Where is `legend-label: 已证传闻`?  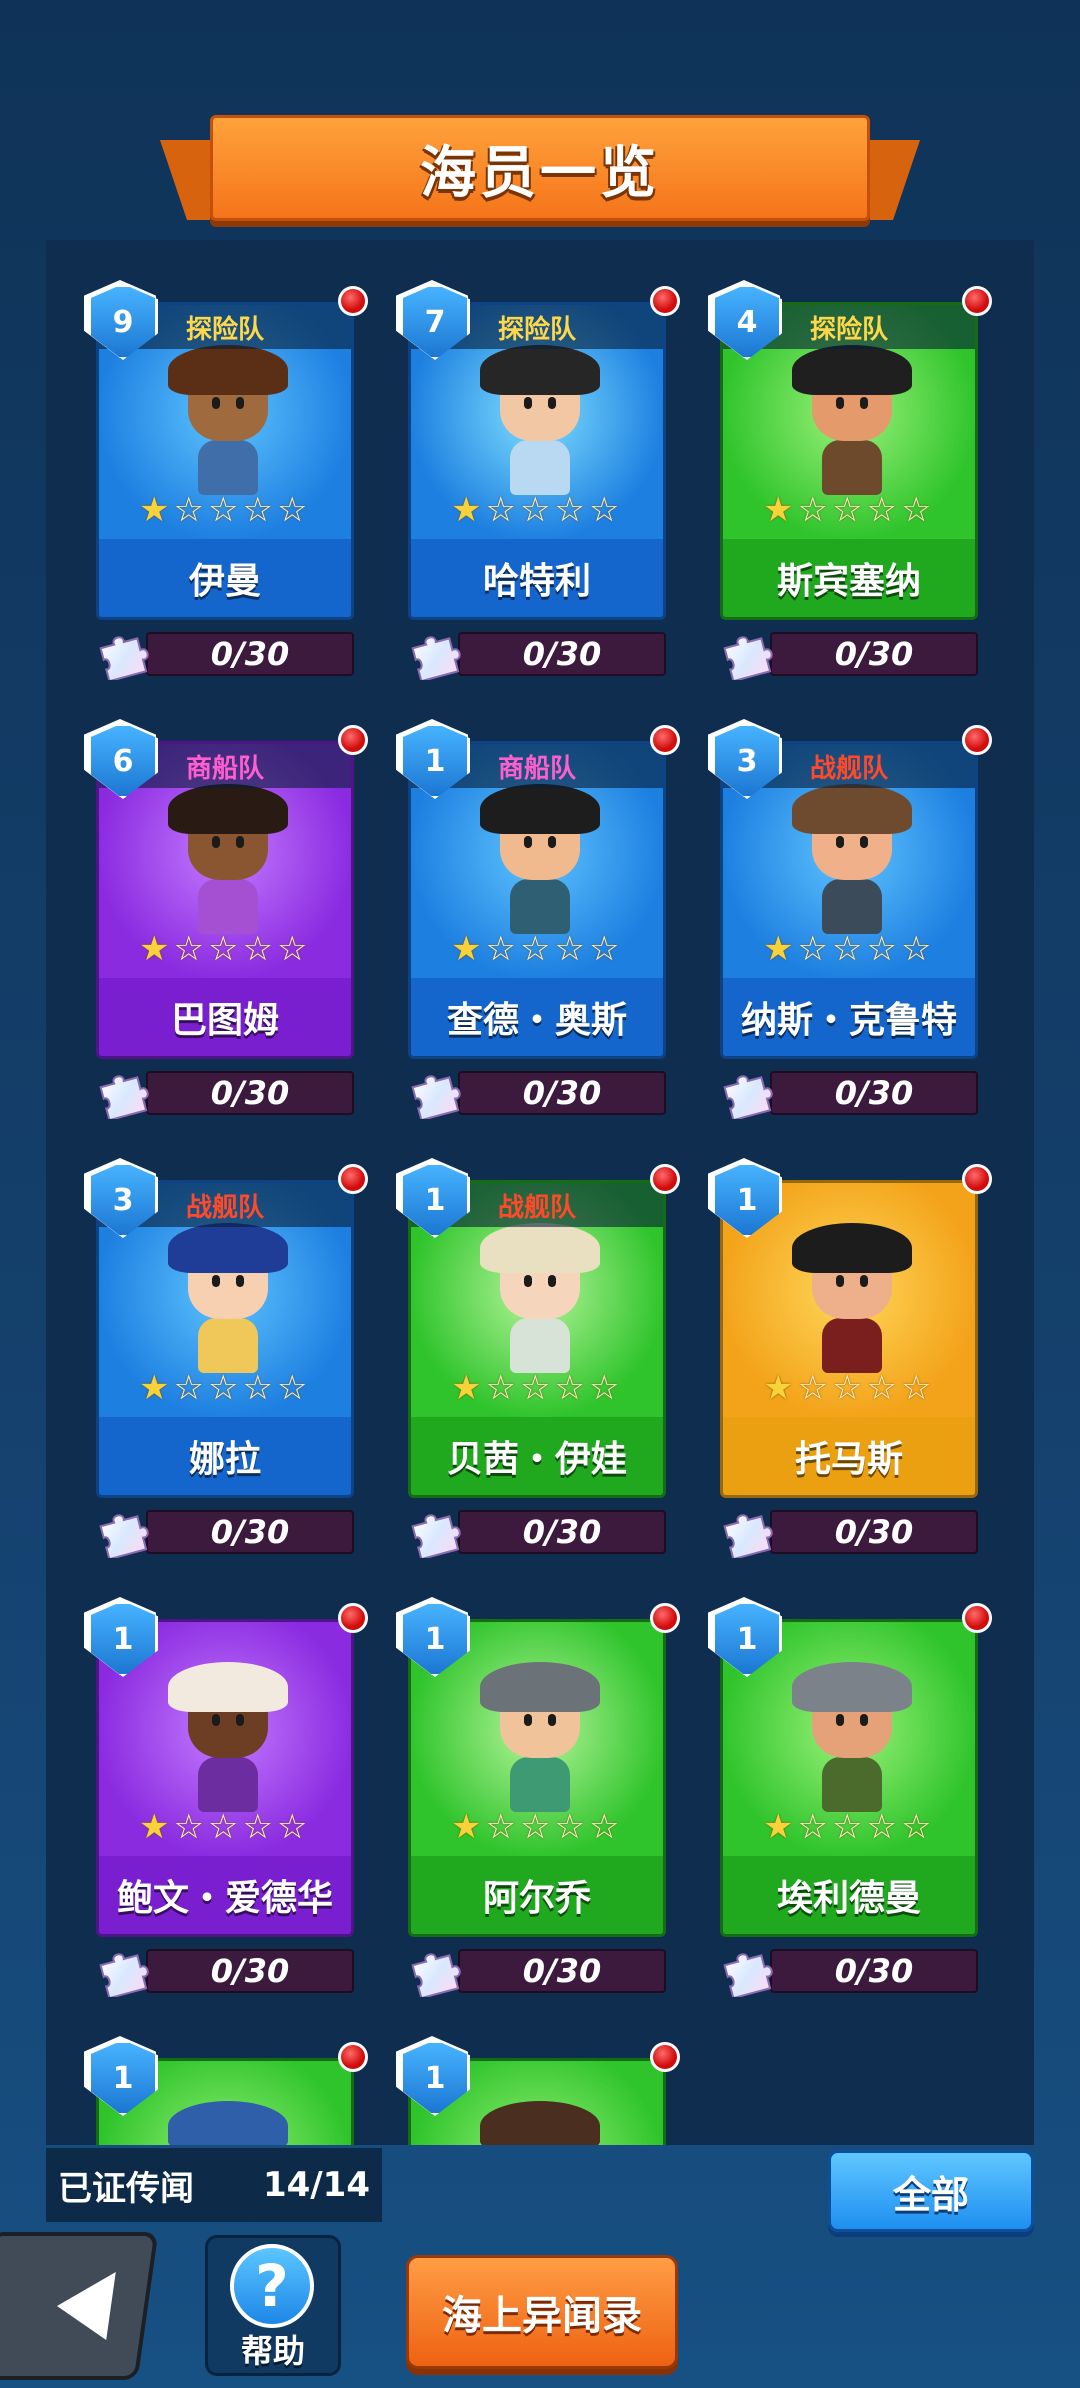 legend-label: 已证传闻 is located at coordinates (126, 2188).